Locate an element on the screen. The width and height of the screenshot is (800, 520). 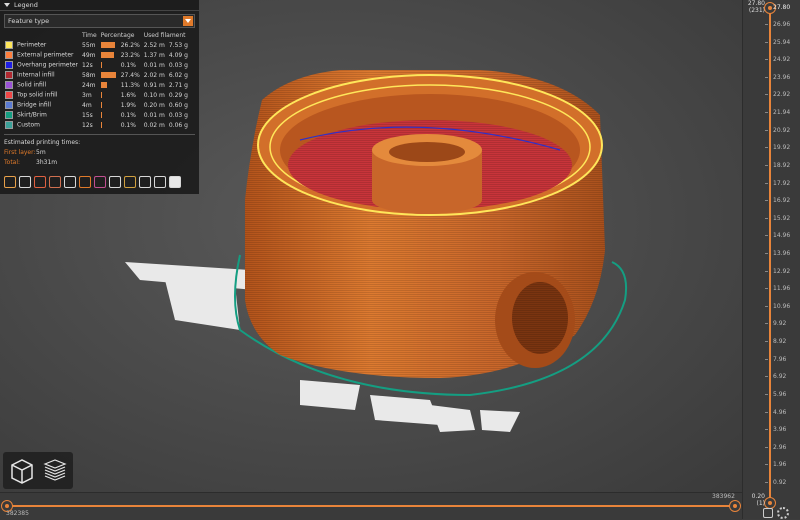
legend-title: Legend is located at coordinates (26, 5).